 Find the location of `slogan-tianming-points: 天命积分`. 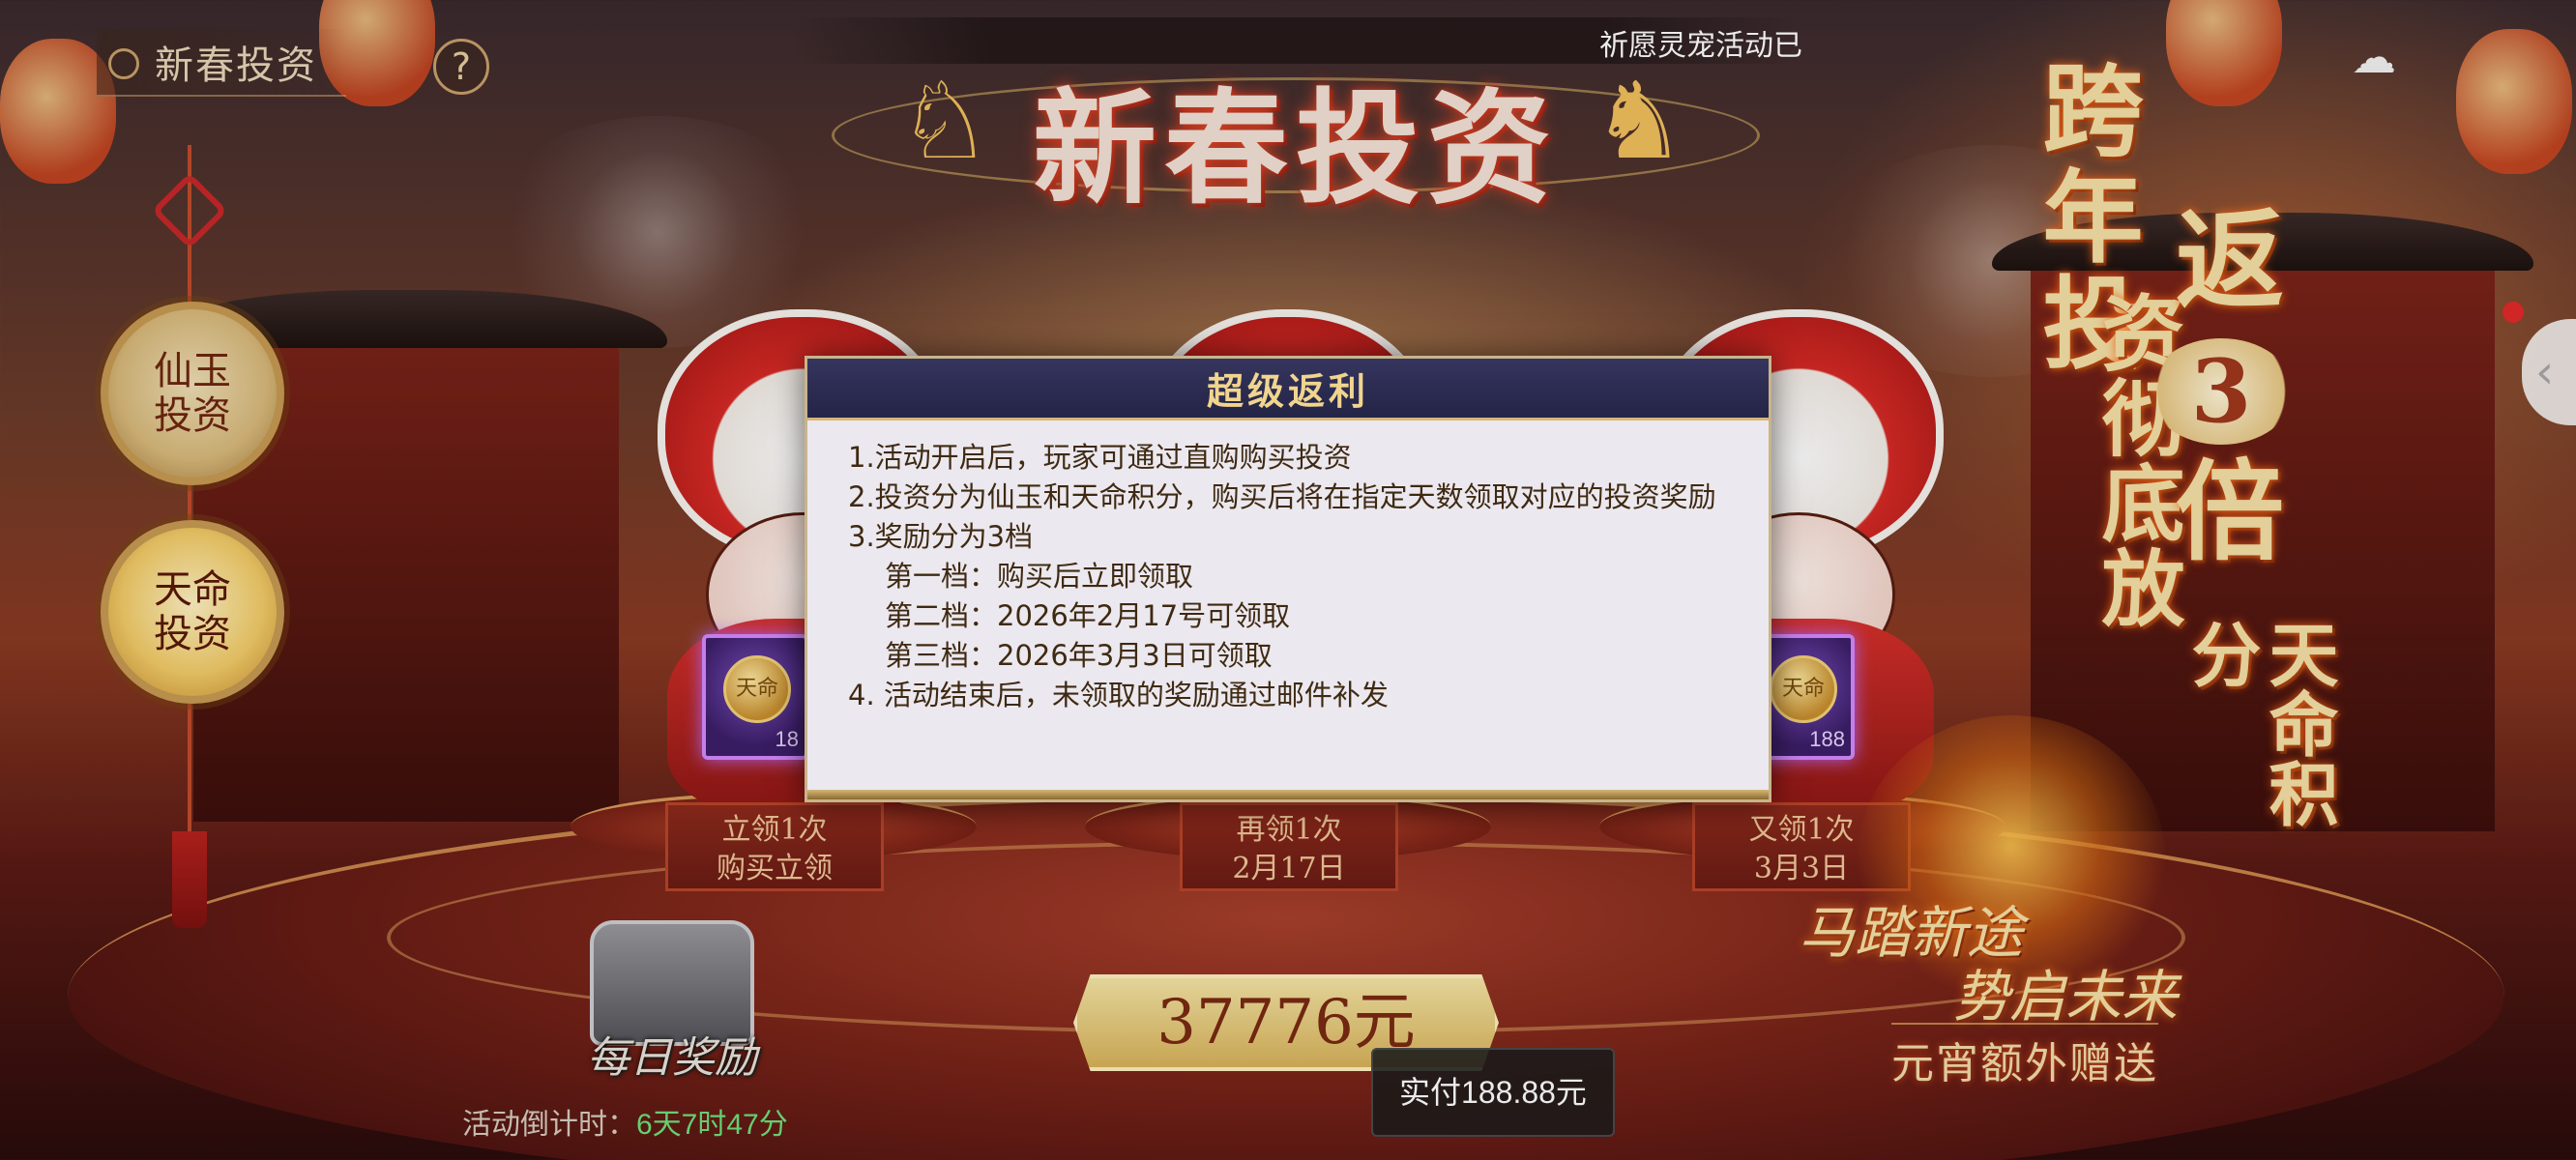

slogan-tianming-points: 天命积分 is located at coordinates (2259, 723).